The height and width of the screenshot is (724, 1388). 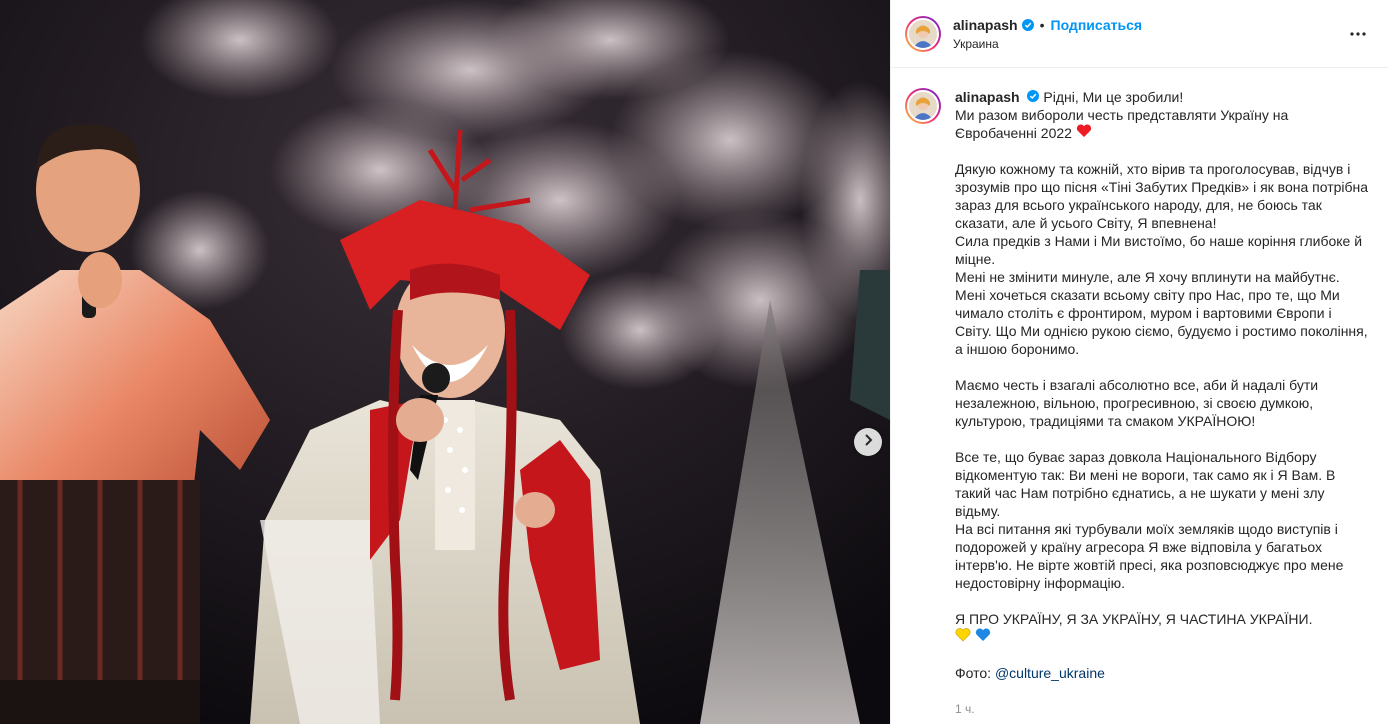 I want to click on caption-line-1: Рідні, Ми це зробили!, so click(x=1113, y=97).